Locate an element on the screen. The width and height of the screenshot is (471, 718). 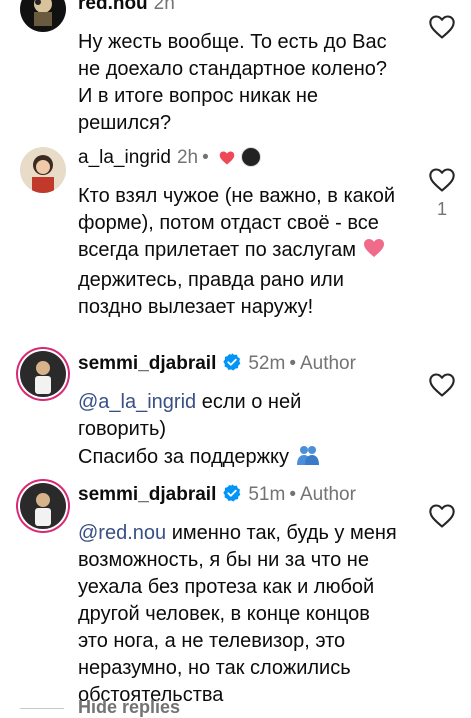
comment-meta: semmi_djabrail 52m • Author is located at coordinates (217, 365).